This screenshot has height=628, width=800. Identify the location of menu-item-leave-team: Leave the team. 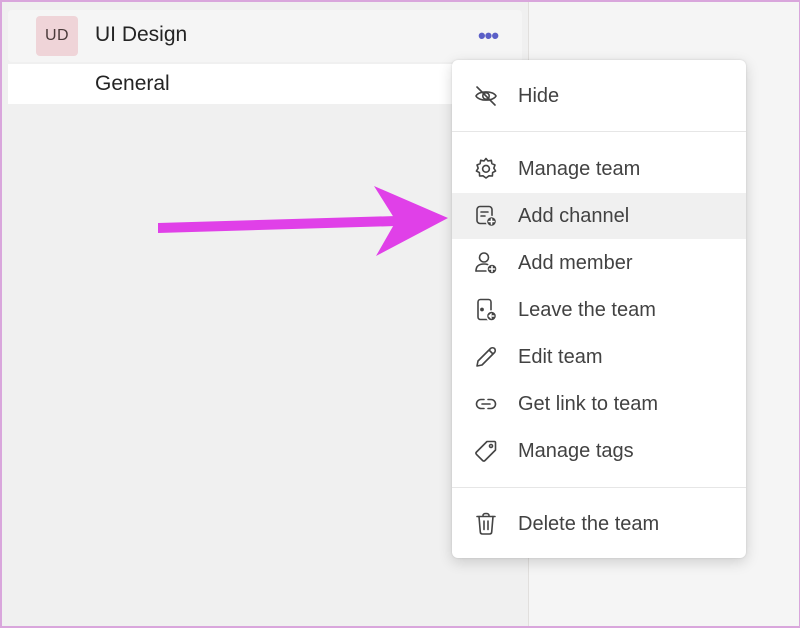
(599, 310).